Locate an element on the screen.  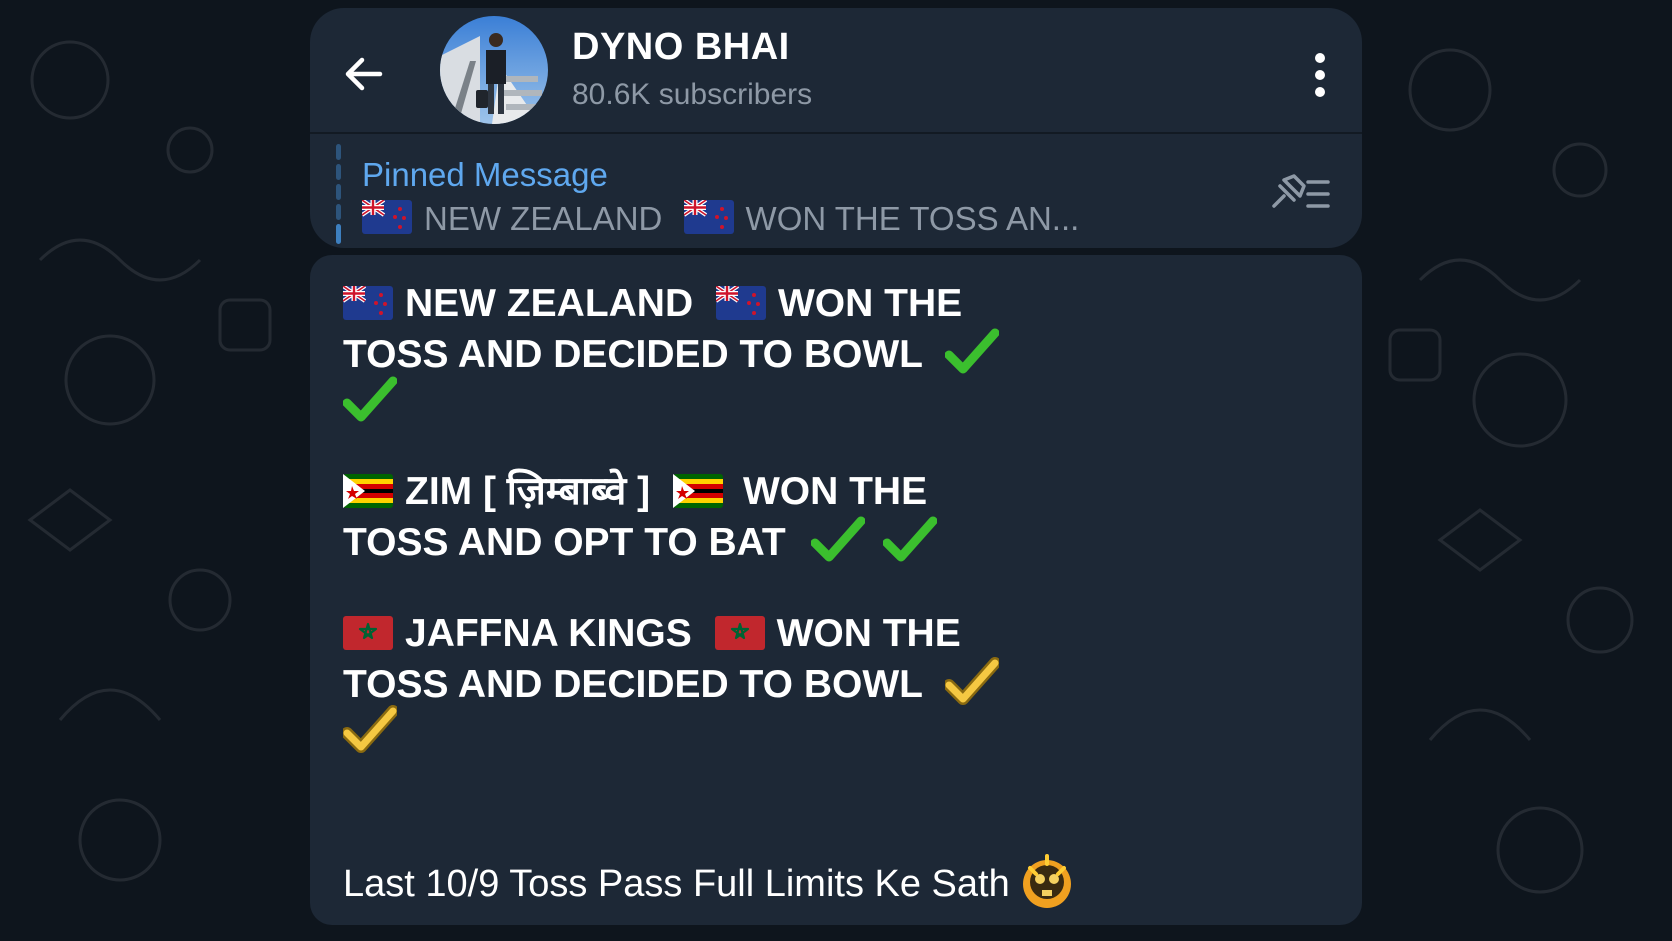
footer-text: Last 10/9 Toss Pass Full Limits Ke Sath is located at coordinates (676, 884).